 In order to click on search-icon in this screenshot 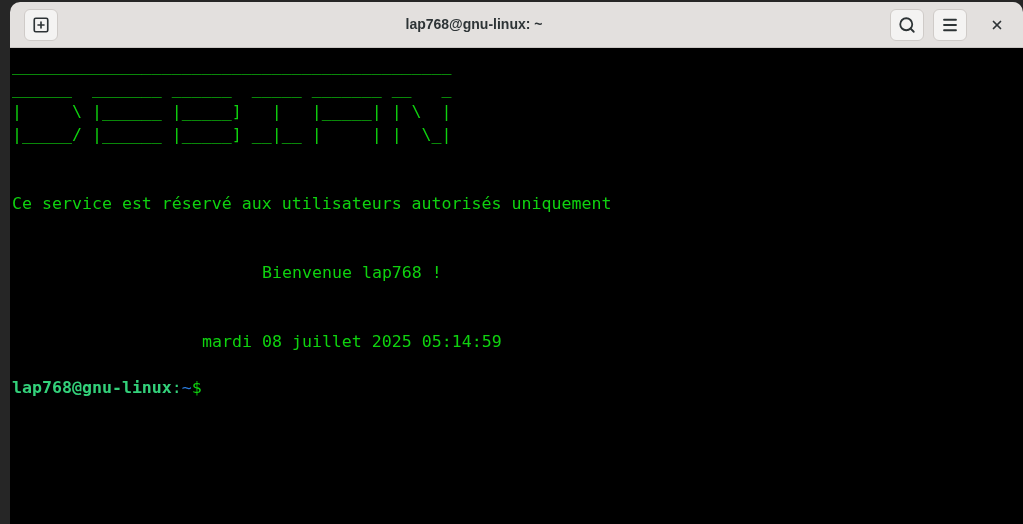, I will do `click(907, 24)`.